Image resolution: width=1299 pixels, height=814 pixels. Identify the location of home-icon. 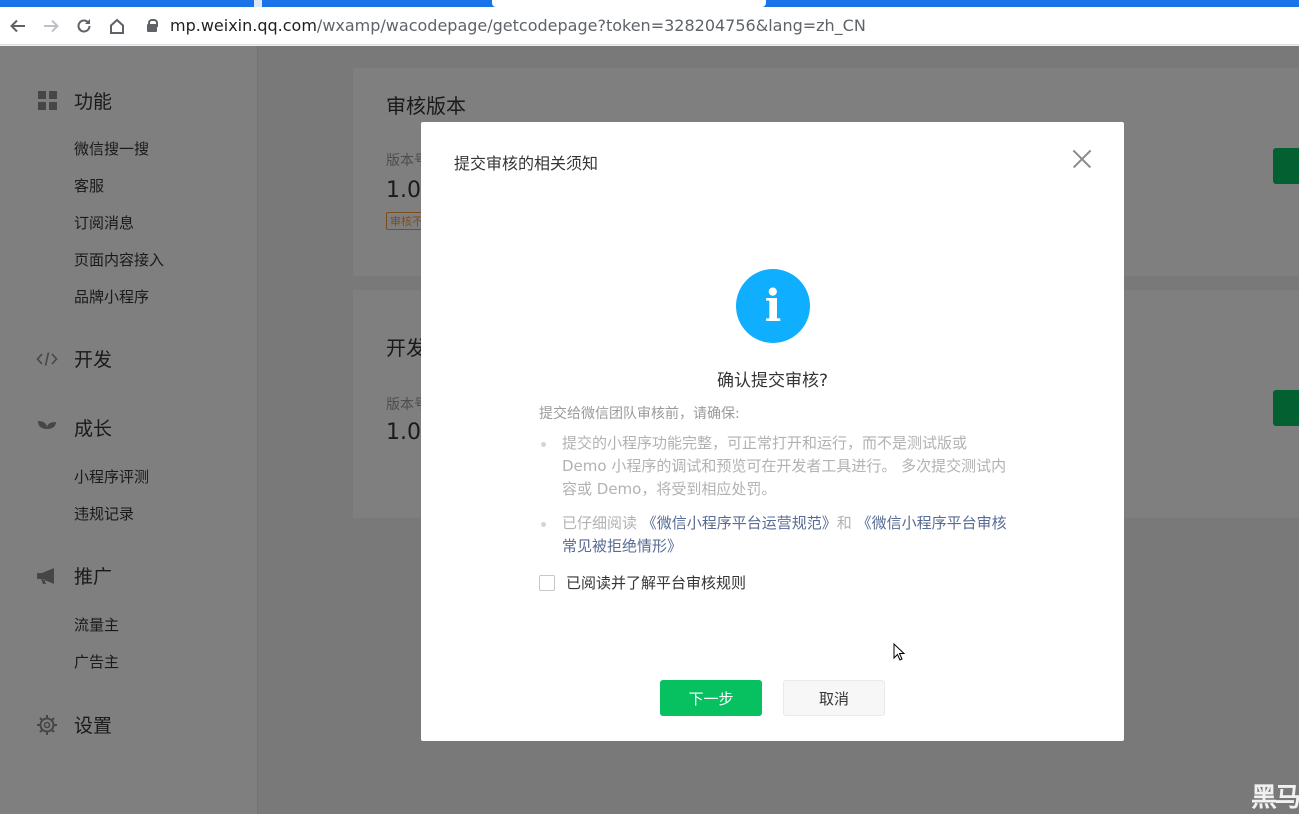
(116, 25).